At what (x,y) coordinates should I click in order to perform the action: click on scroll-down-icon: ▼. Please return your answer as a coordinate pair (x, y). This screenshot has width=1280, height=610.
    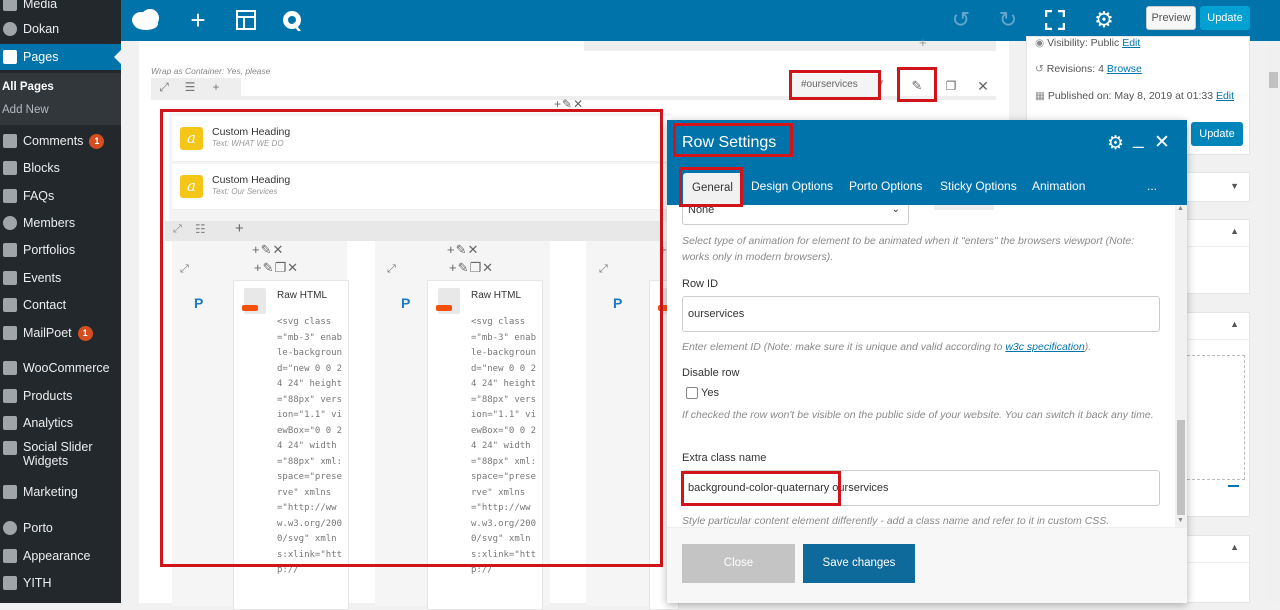
    Looking at the image, I should click on (1180, 520).